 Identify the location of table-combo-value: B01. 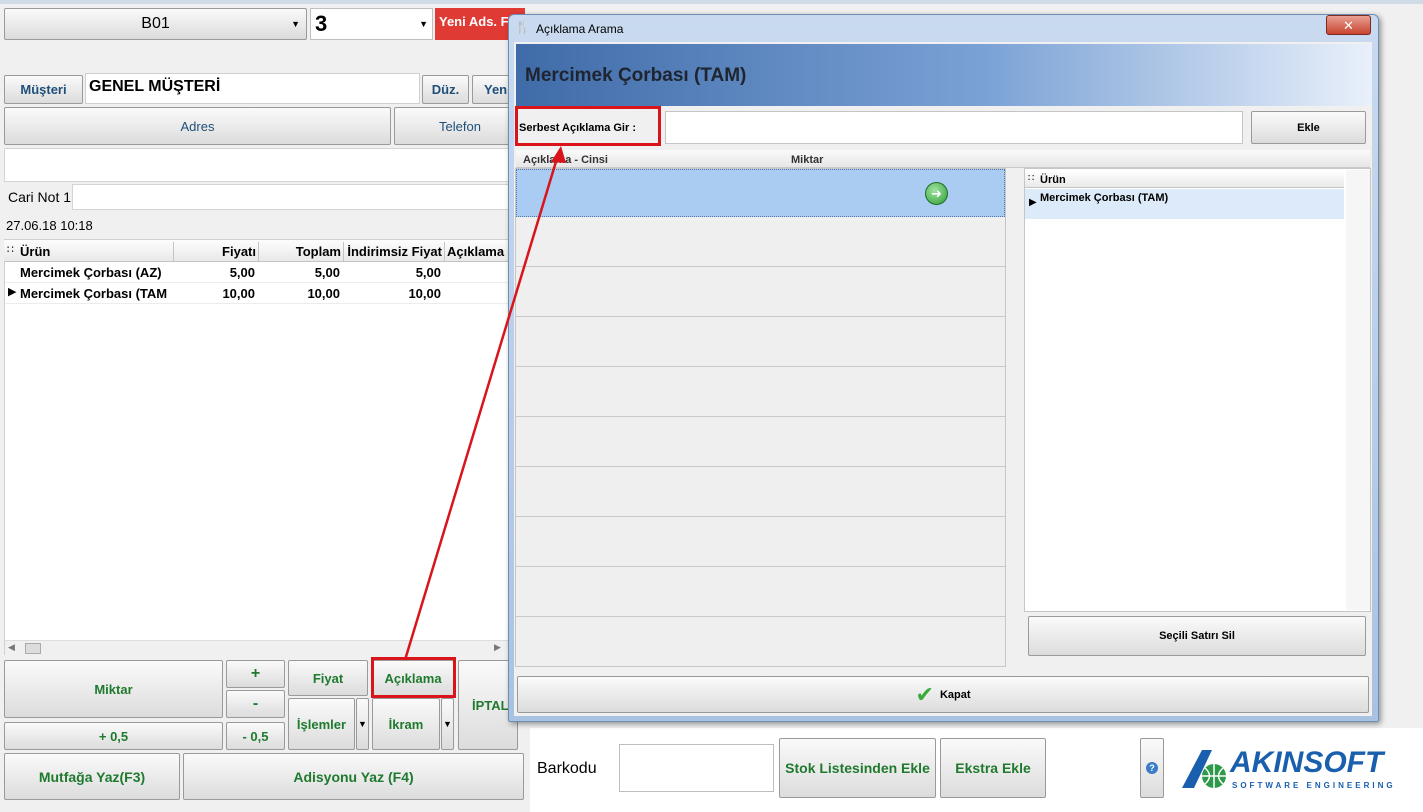
(155, 23).